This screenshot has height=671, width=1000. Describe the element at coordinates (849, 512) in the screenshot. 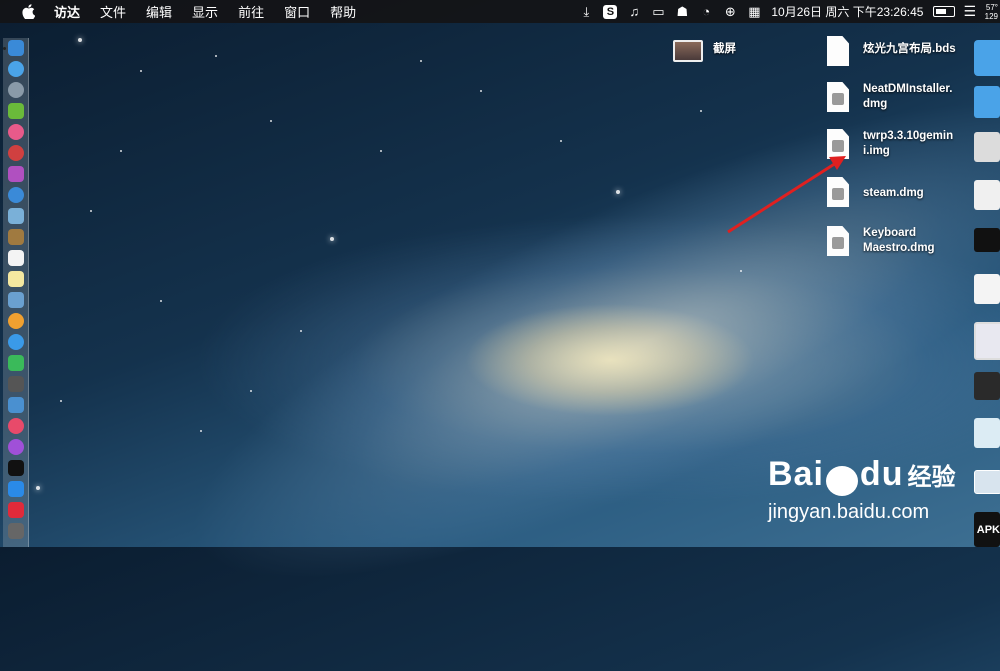

I see `watermark-url: jingyan.baidu.com` at that location.